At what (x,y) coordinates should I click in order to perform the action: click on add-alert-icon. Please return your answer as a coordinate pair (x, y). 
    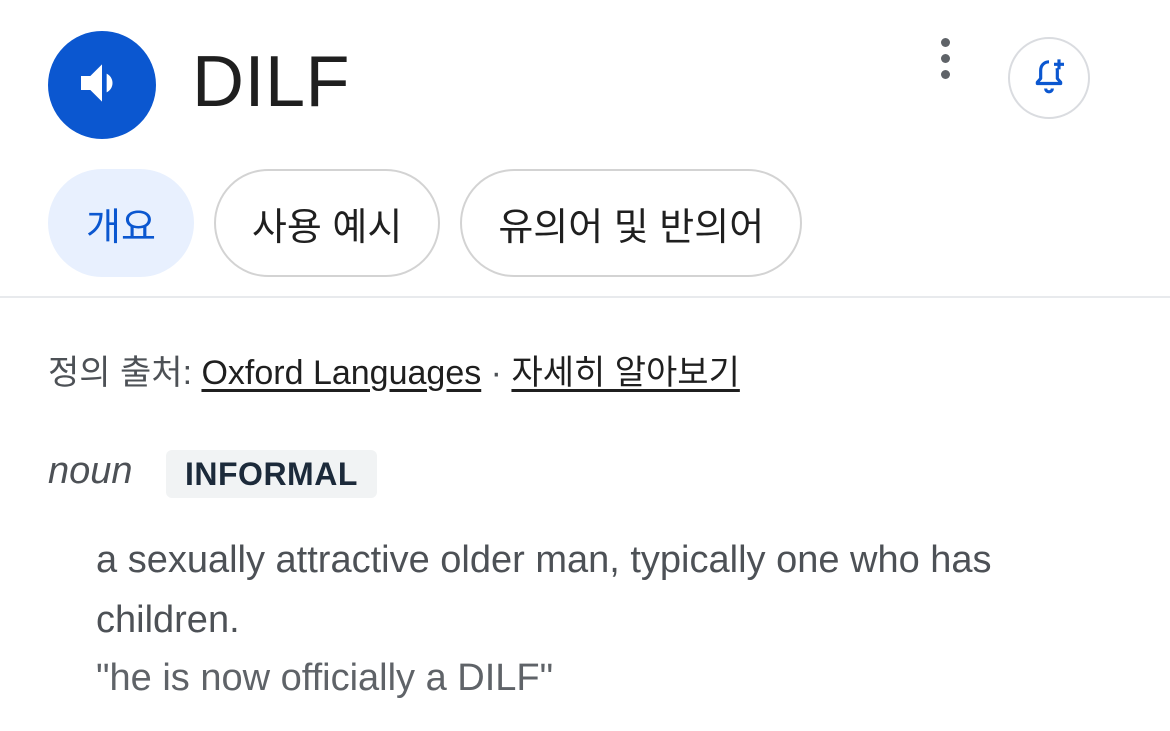
    Looking at the image, I should click on (1049, 78).